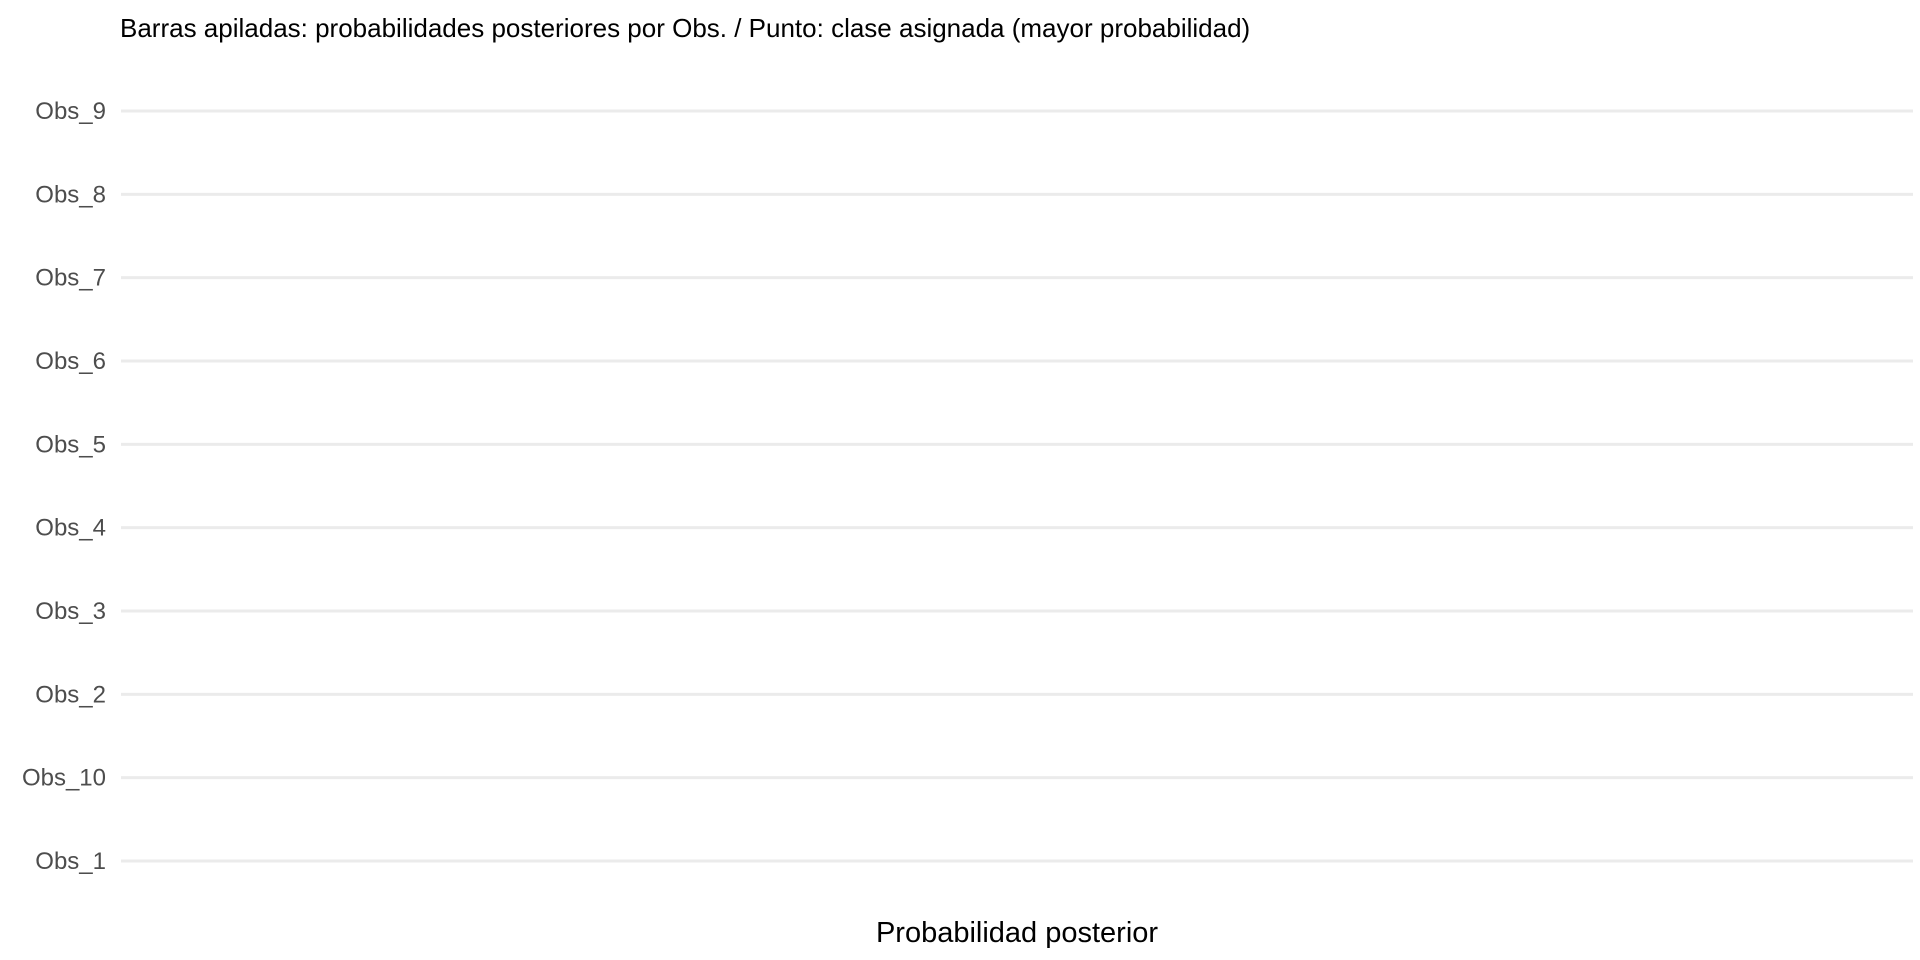 The image size is (1920, 960). What do you see at coordinates (70, 361) in the screenshot?
I see `y-tick-label-obs-6: Obs_6` at bounding box center [70, 361].